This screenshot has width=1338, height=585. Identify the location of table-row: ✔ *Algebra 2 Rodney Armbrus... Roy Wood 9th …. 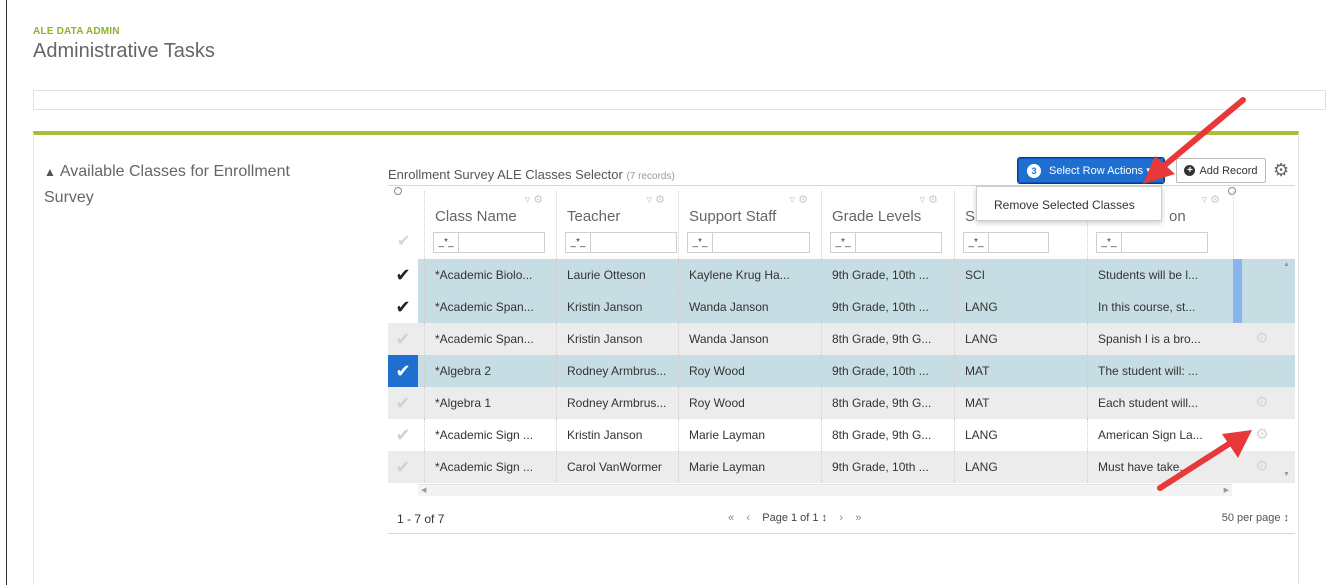
(841, 371).